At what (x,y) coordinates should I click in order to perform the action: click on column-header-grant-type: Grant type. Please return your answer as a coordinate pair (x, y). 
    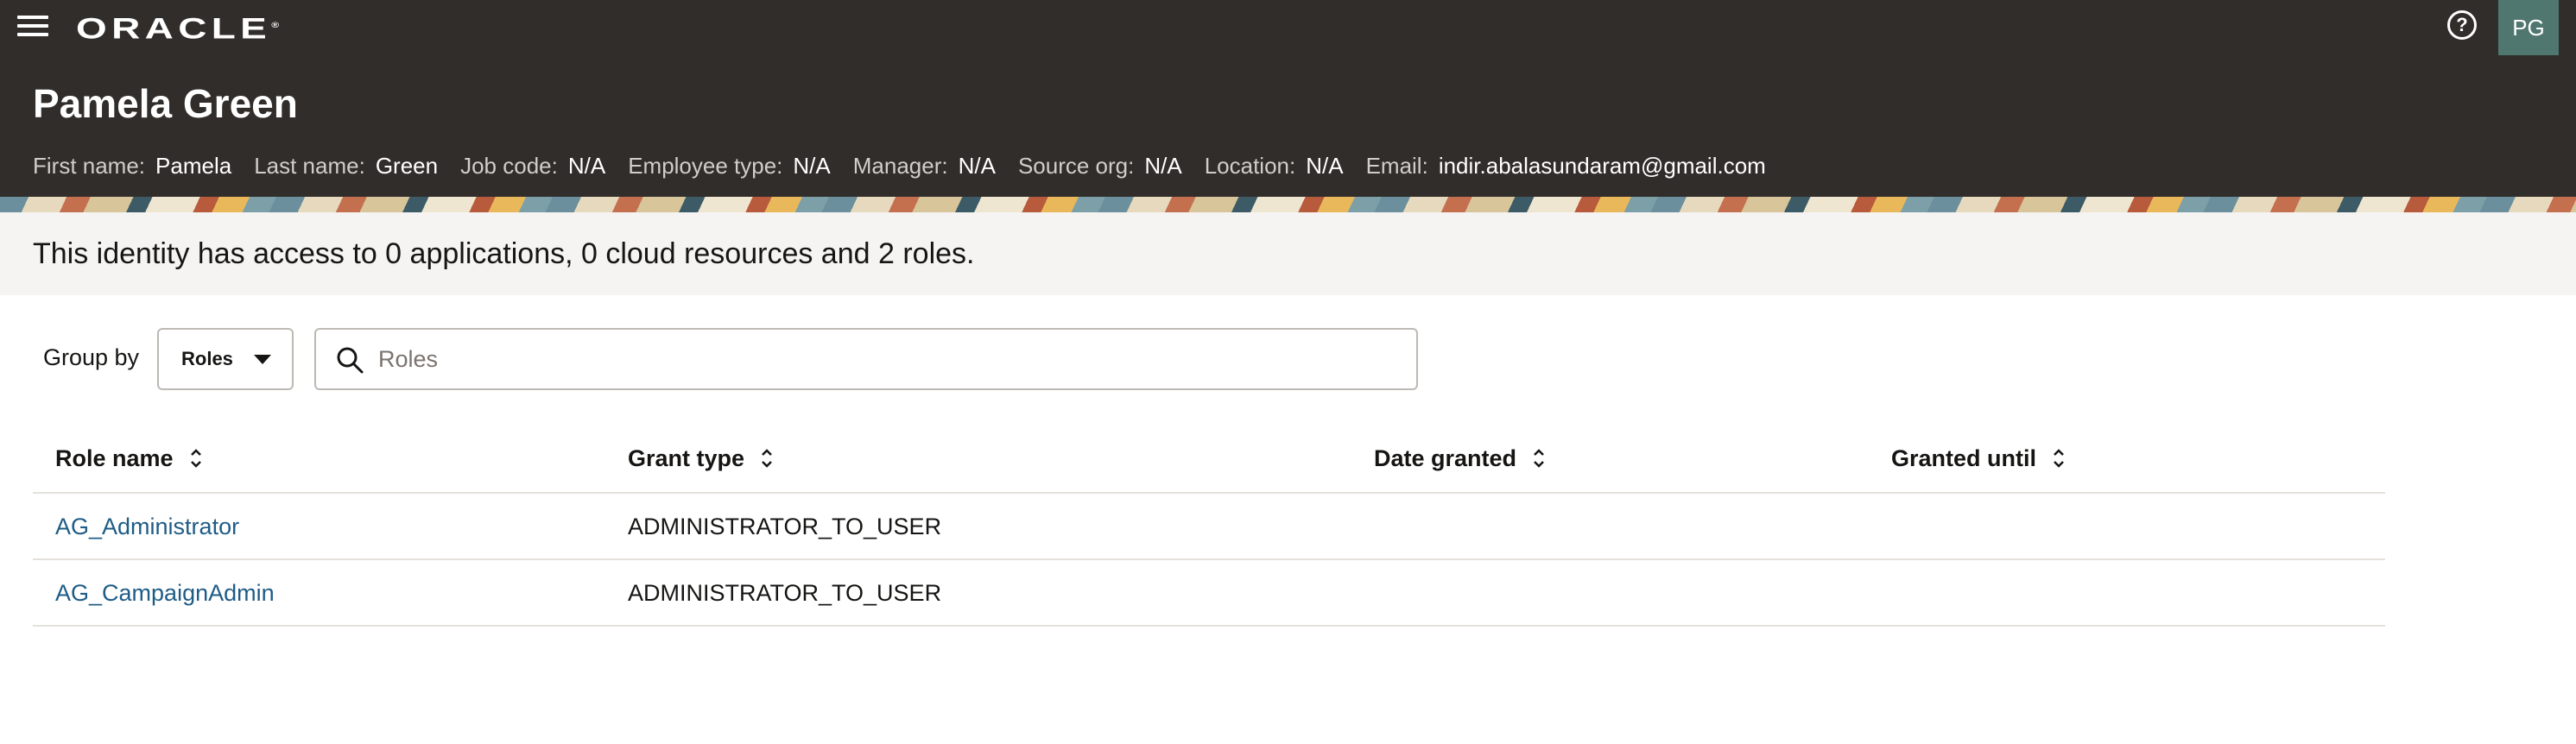
    Looking at the image, I should click on (701, 459).